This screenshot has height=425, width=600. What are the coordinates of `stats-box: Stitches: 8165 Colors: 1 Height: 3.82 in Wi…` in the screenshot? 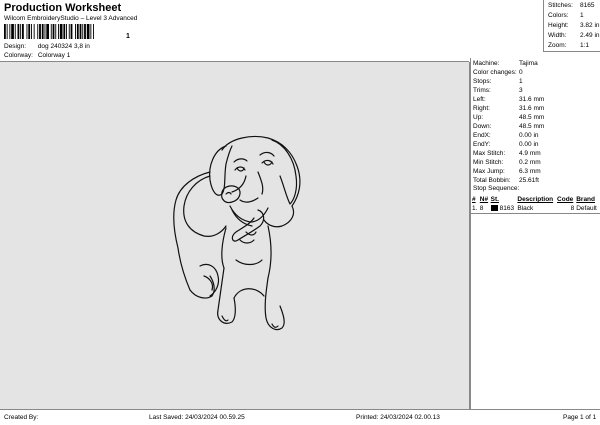 It's located at (571, 26).